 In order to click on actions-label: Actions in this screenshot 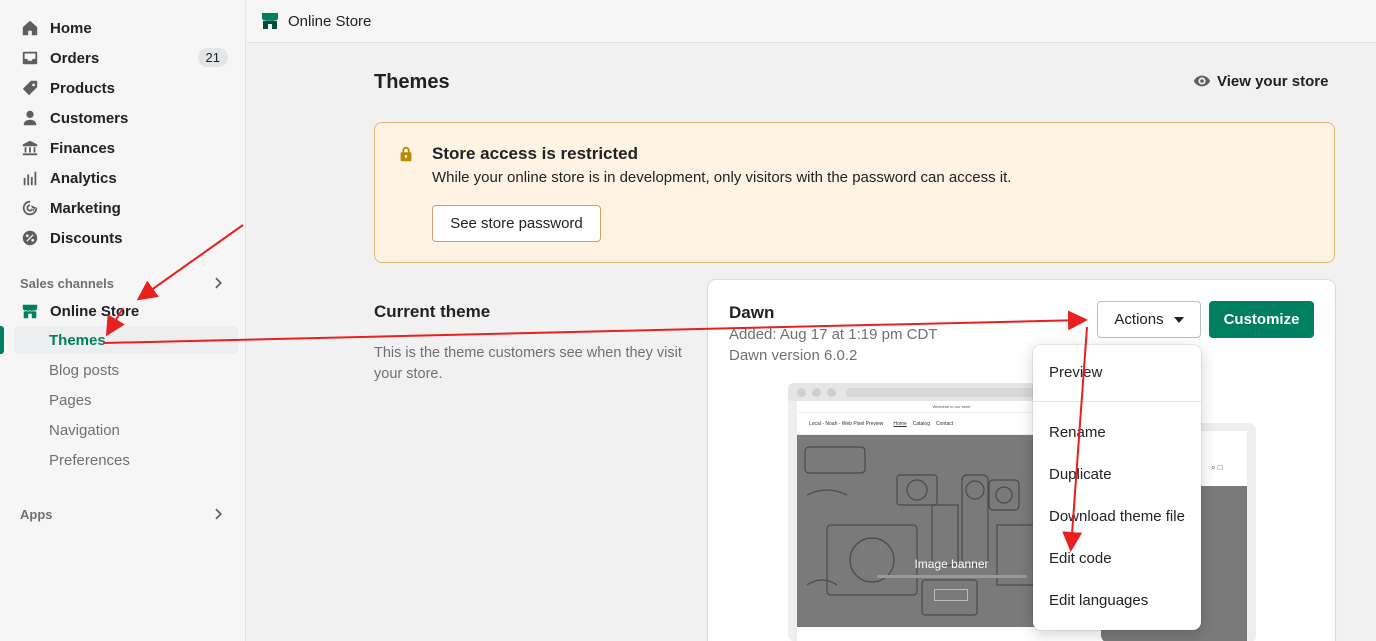, I will do `click(1139, 319)`.